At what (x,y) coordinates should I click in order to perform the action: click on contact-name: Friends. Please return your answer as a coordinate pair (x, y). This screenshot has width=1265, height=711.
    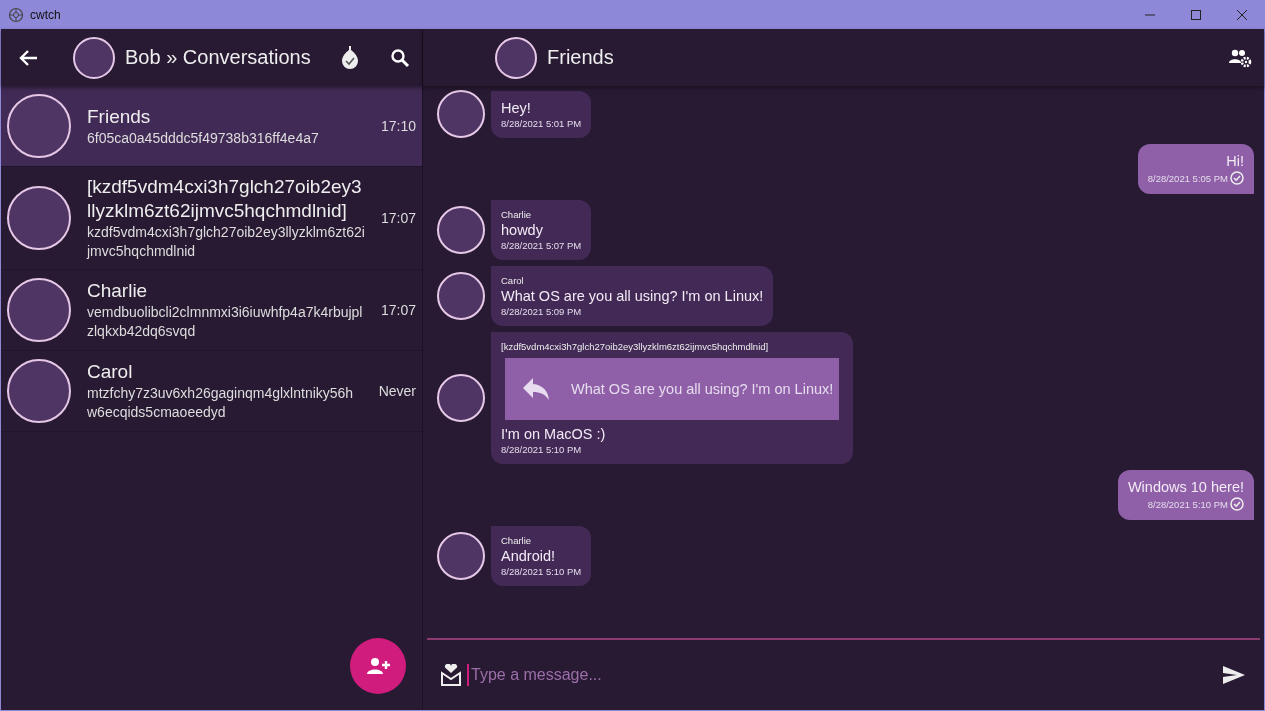
    Looking at the image, I should click on (119, 116).